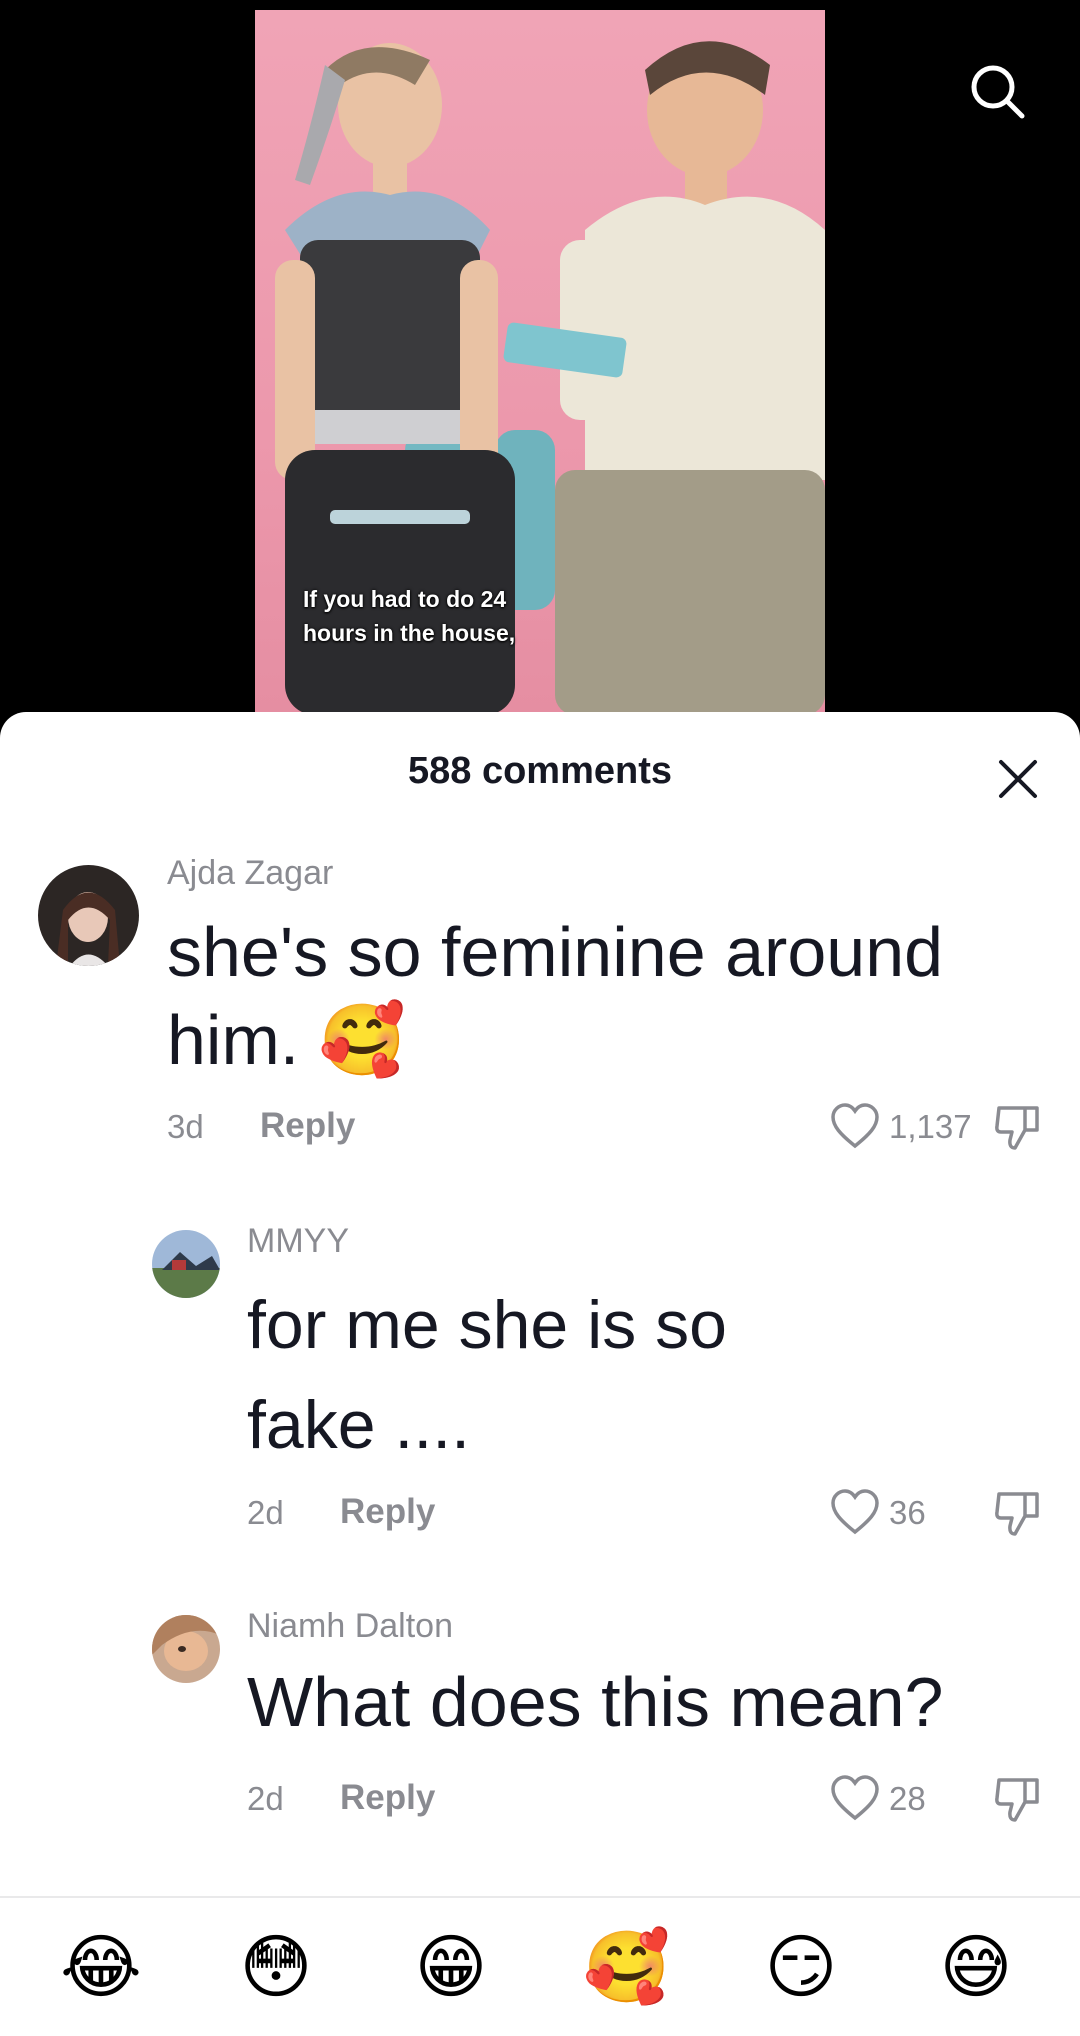 Image resolution: width=1080 pixels, height=2036 pixels. What do you see at coordinates (362, 1040) in the screenshot?
I see `smiling-hearts-emoji: 🥰` at bounding box center [362, 1040].